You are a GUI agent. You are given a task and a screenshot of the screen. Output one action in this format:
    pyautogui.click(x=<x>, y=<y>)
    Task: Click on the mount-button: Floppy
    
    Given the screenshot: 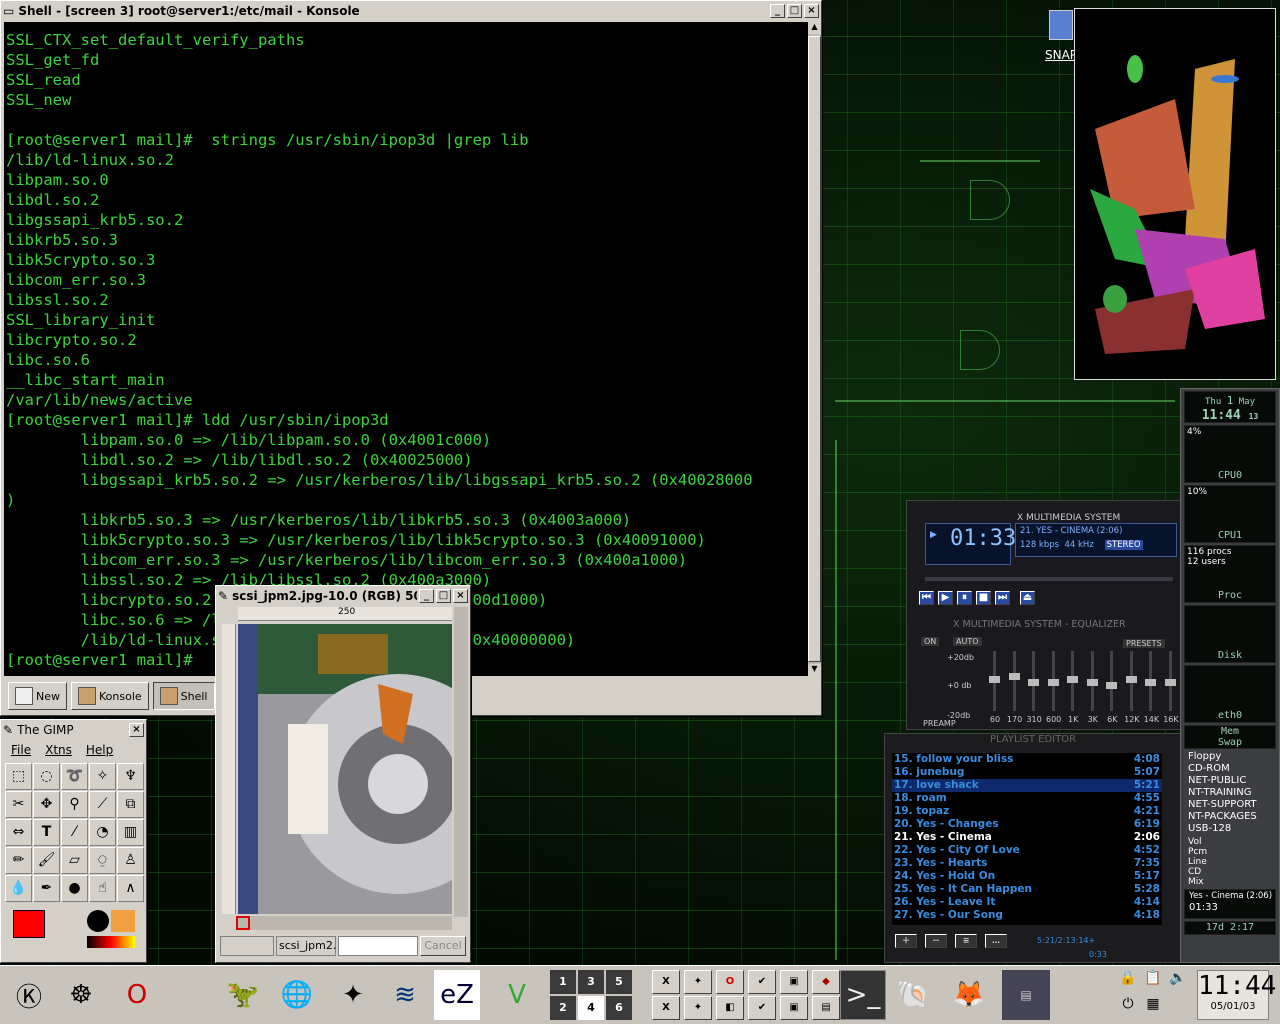 What is the action you would take?
    pyautogui.click(x=1230, y=757)
    